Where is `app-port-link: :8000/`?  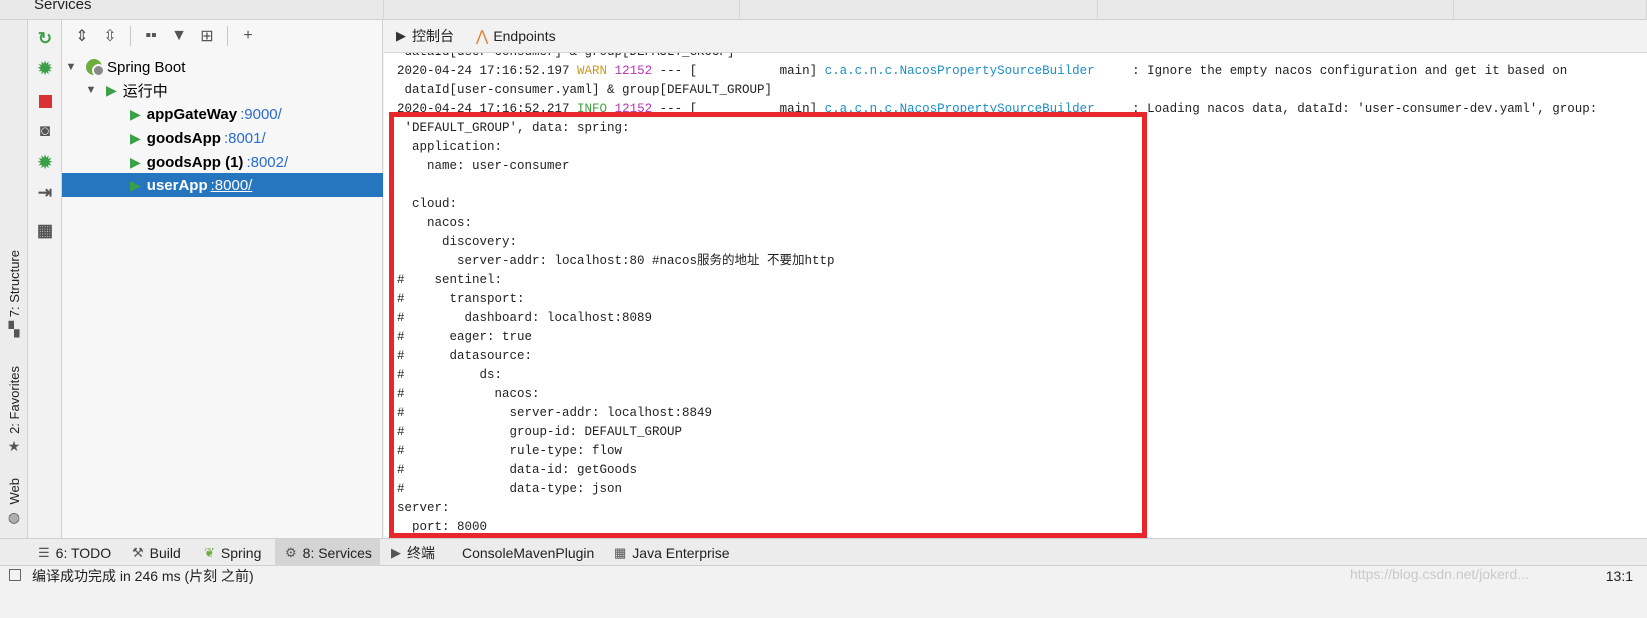
app-port-link: :8000/ is located at coordinates (232, 185).